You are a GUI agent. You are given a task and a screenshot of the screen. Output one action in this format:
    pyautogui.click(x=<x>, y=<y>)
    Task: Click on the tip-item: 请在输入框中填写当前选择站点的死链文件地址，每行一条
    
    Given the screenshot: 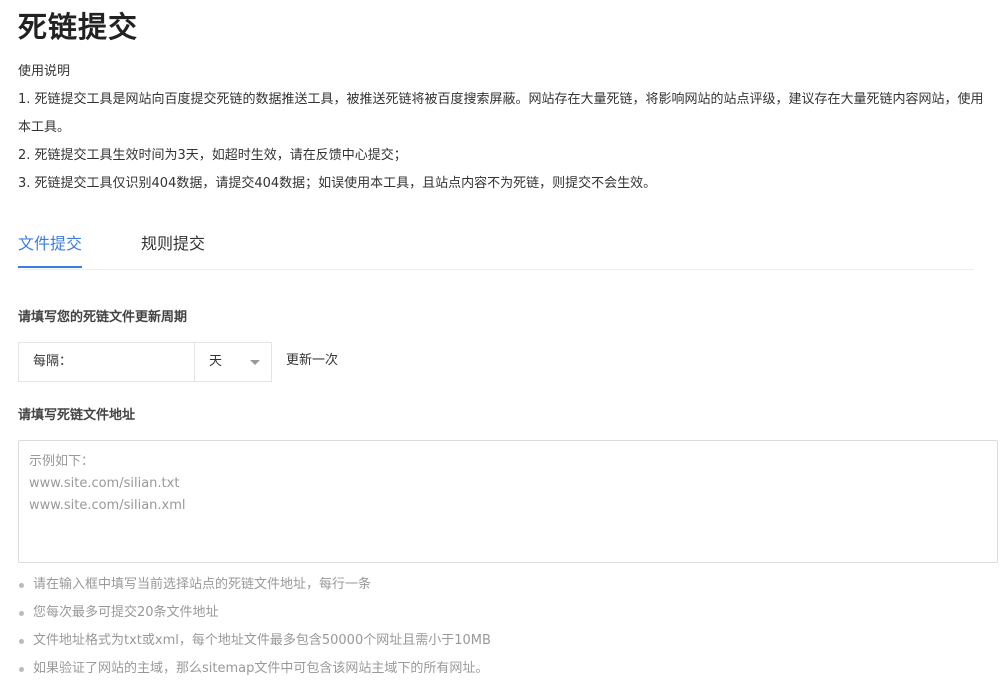 What is the action you would take?
    pyautogui.click(x=498, y=585)
    